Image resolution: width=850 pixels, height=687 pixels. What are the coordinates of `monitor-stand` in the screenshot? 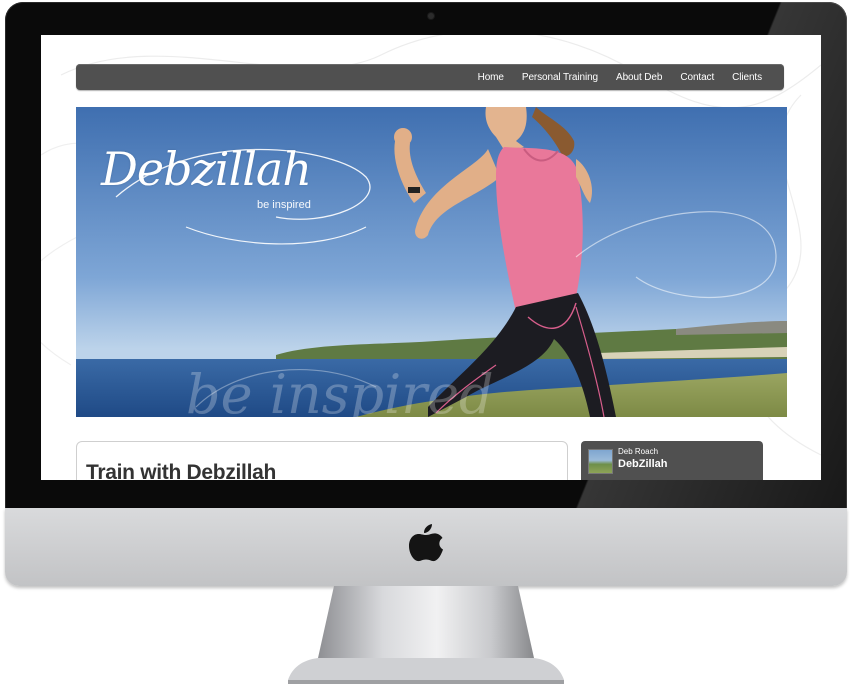 It's located at (426, 635).